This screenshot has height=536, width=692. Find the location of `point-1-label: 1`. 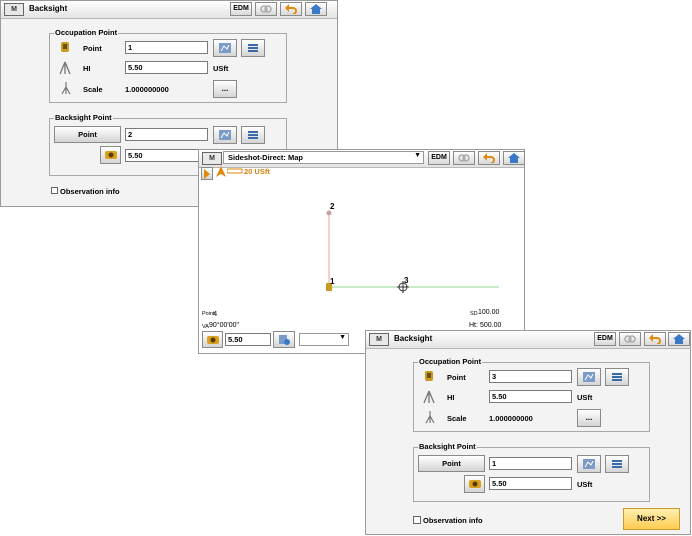

point-1-label: 1 is located at coordinates (332, 281).